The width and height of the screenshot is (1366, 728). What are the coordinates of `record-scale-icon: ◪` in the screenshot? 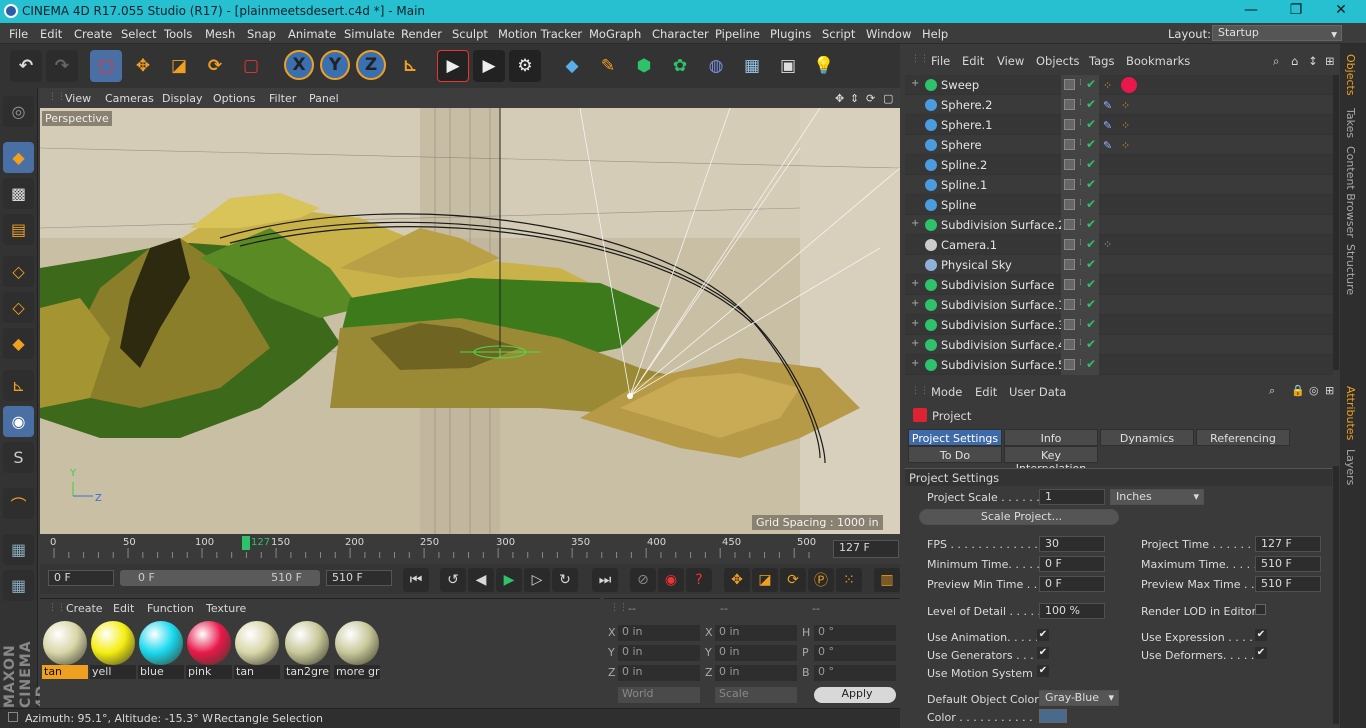 It's located at (765, 580).